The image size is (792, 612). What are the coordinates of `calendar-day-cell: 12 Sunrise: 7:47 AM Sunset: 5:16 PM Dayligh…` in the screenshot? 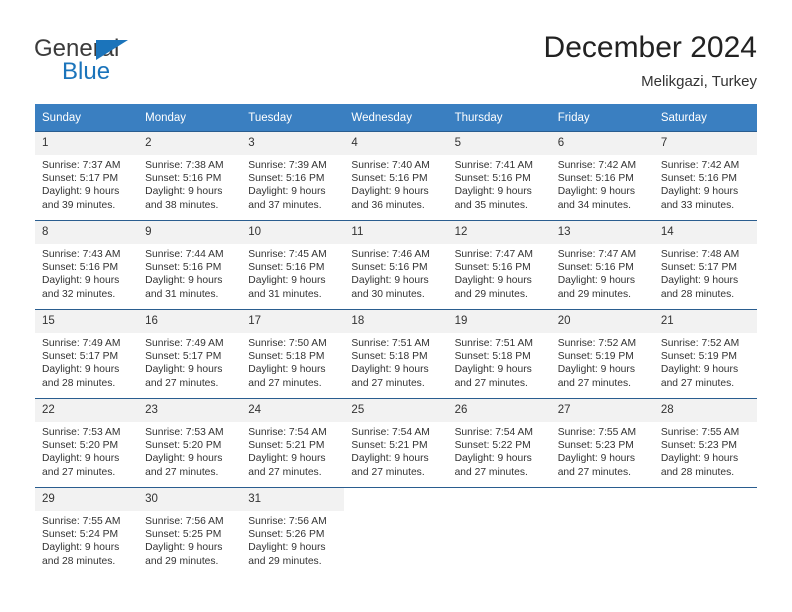 It's located at (499, 265).